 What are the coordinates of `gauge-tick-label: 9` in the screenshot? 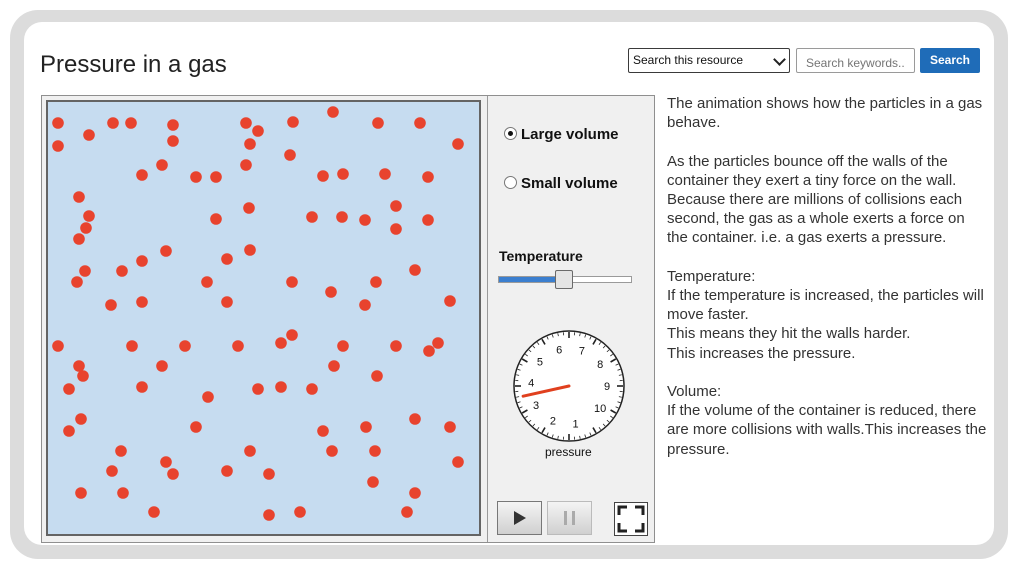 It's located at (607, 387).